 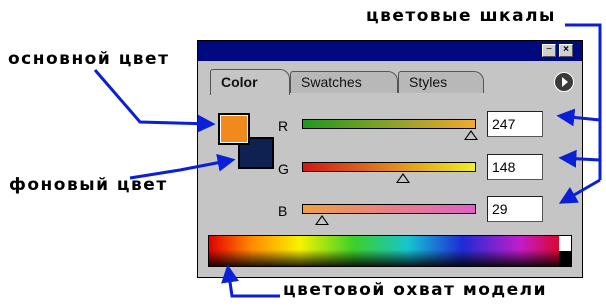 I want to click on red-slider-thumb, so click(x=470, y=135).